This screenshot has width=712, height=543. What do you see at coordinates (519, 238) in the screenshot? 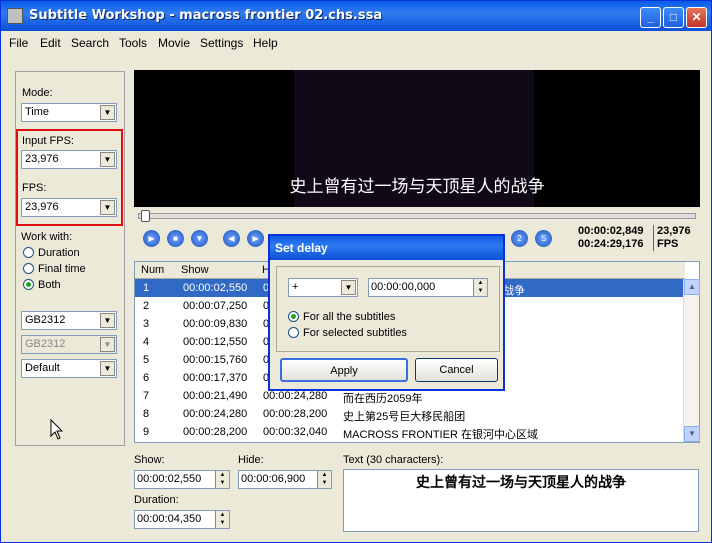
I see `set-start-icon: 2` at bounding box center [519, 238].